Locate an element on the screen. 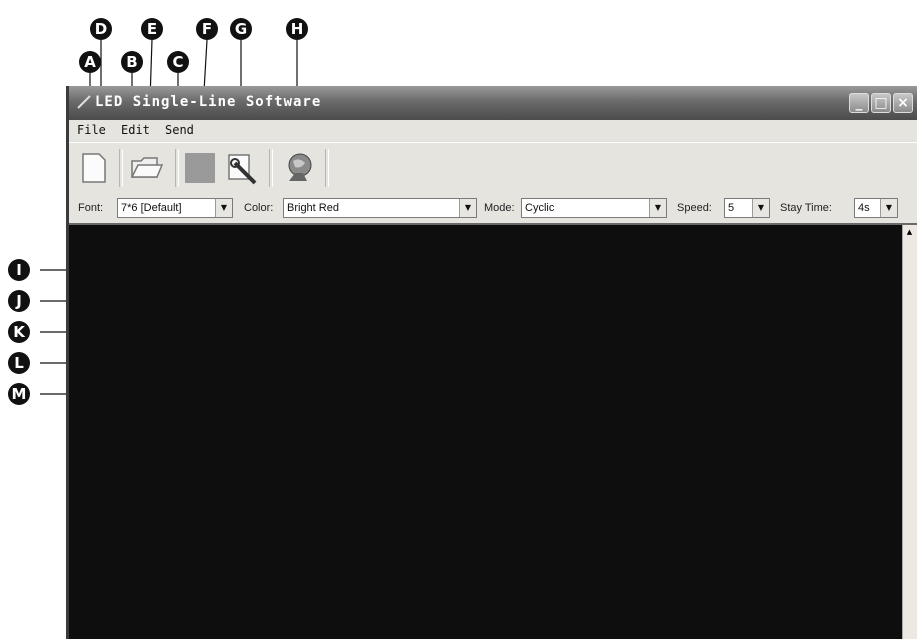 The height and width of the screenshot is (639, 917). mode-select: Cyclic ▼ is located at coordinates (594, 208).